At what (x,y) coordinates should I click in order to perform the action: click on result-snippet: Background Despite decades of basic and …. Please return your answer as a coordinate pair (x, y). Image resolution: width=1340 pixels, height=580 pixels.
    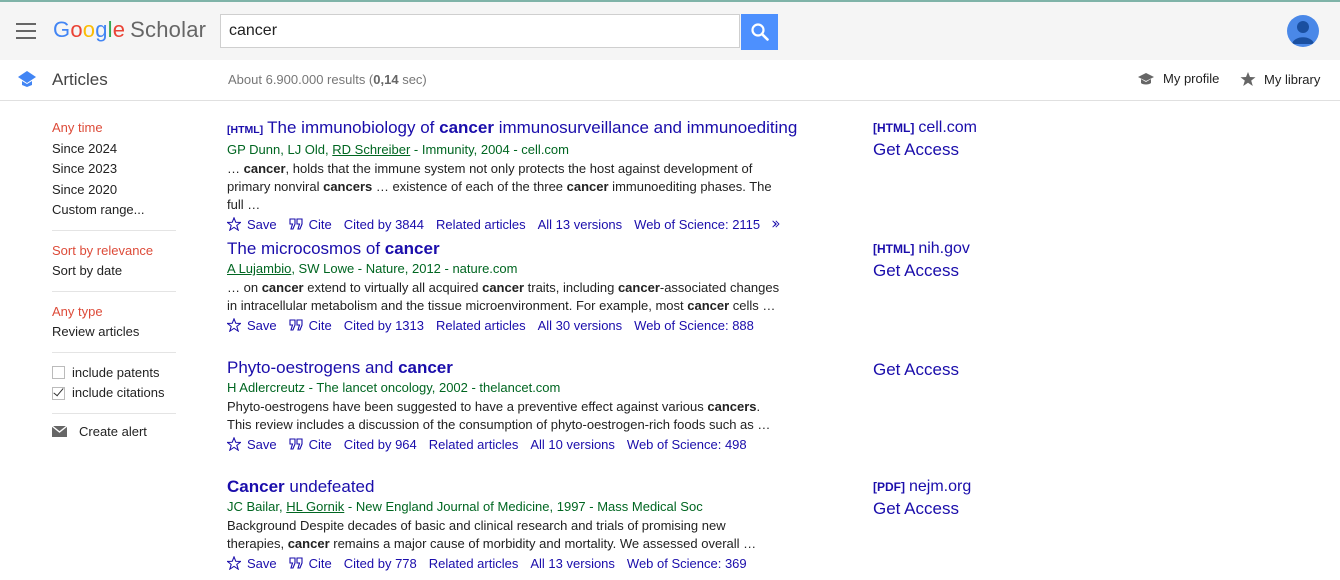
    Looking at the image, I should click on (492, 534).